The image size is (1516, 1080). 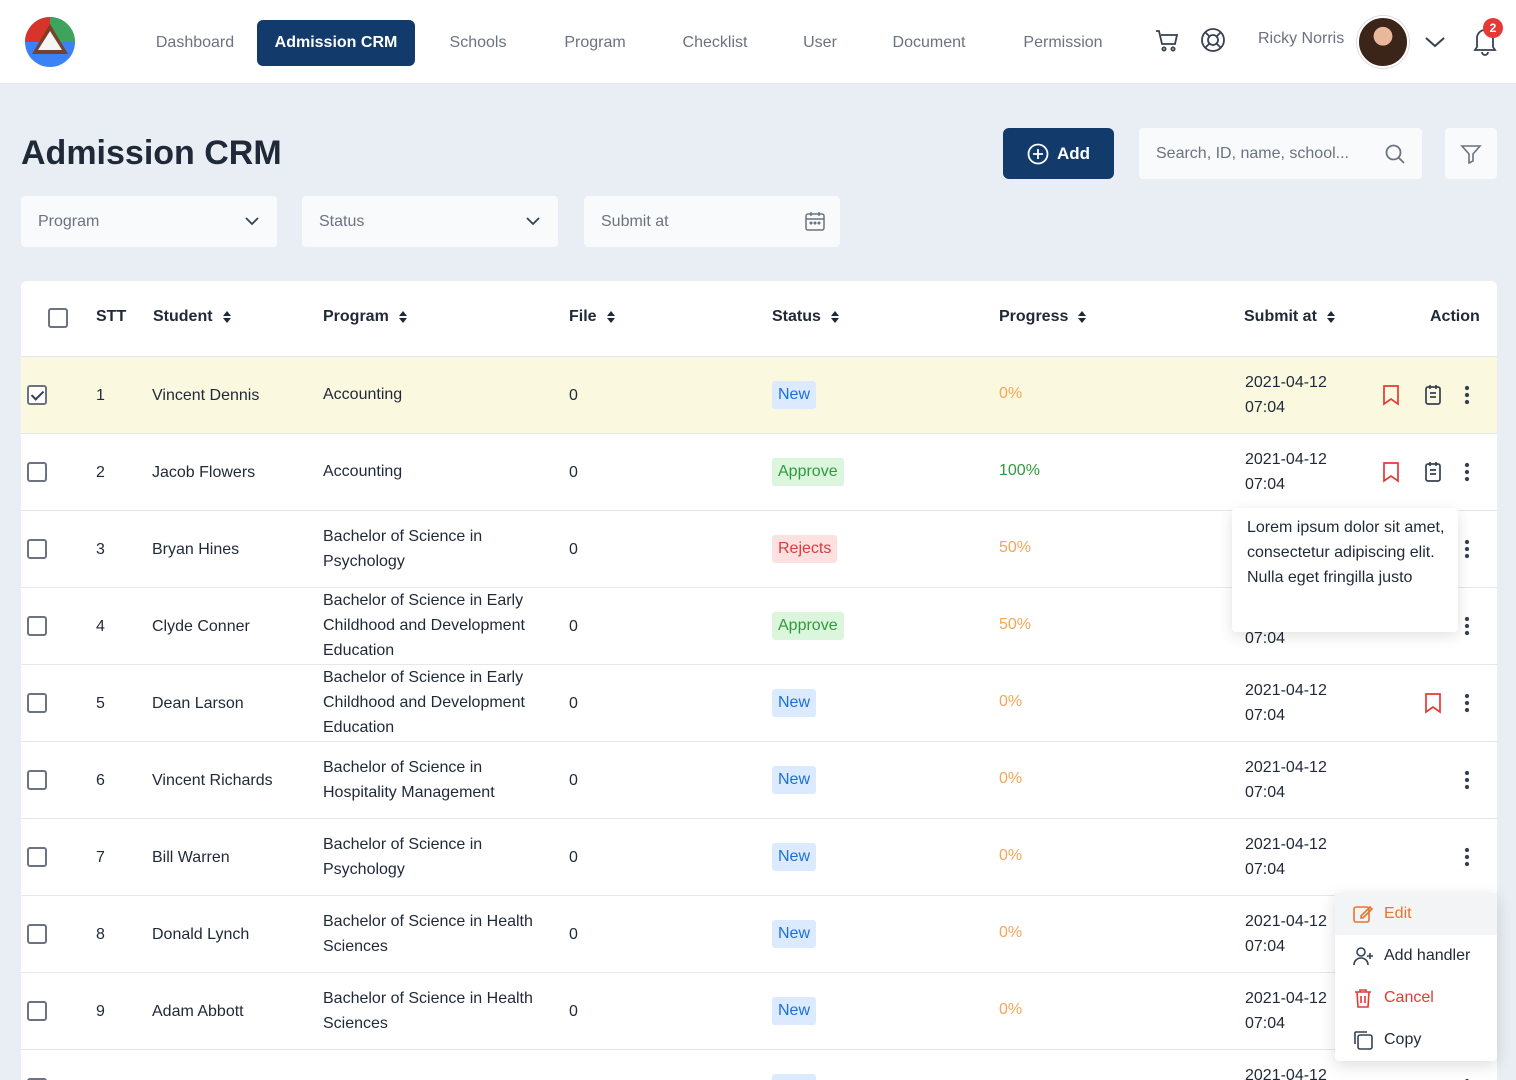 I want to click on student-name: Donald Lynch, so click(x=201, y=934).